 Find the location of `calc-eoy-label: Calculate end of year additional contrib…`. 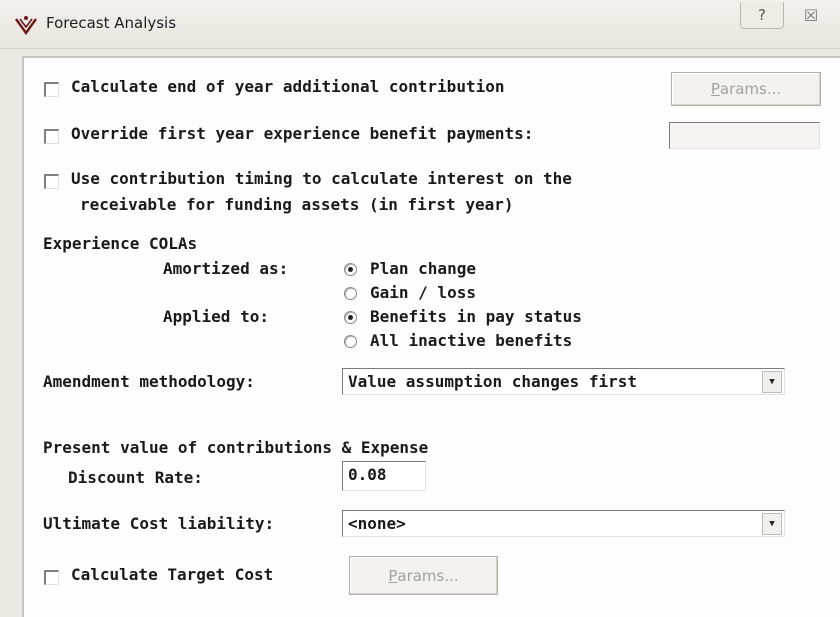

calc-eoy-label: Calculate end of year additional contrib… is located at coordinates (287, 86).